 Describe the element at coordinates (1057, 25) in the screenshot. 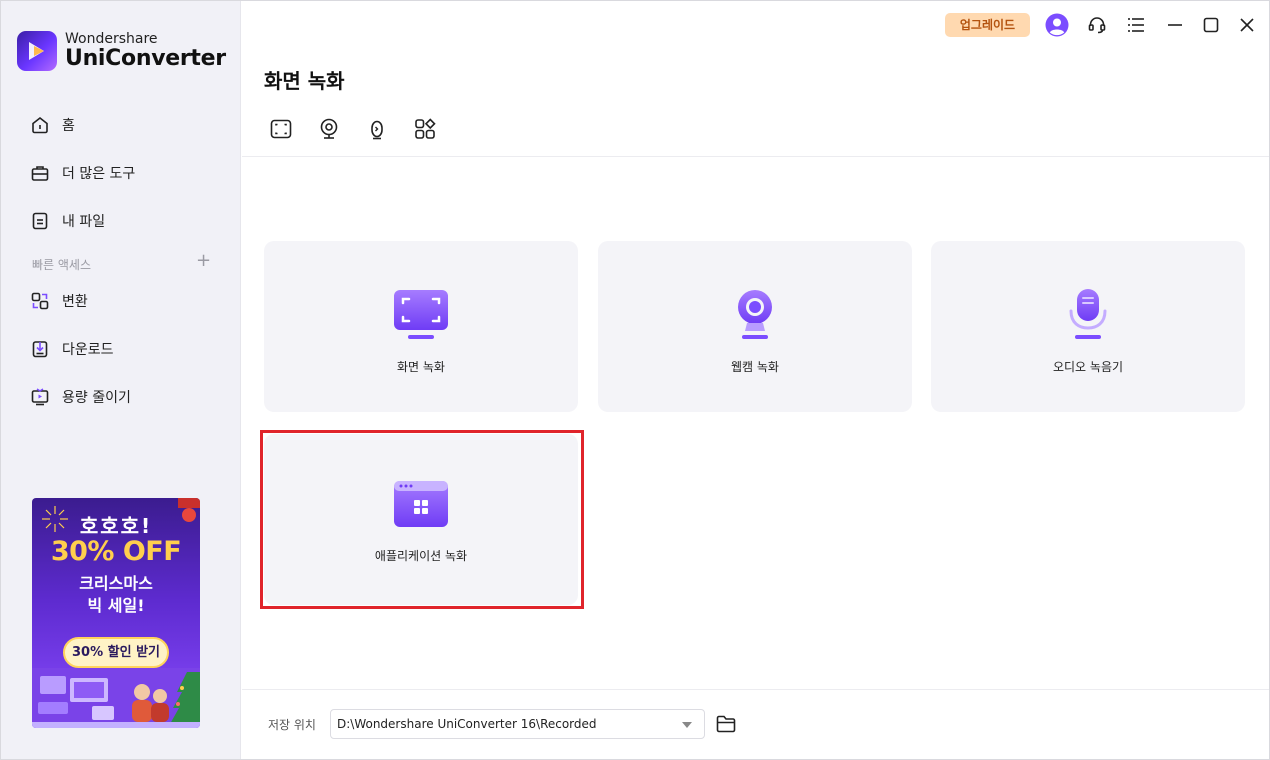

I see `avatar-icon` at that location.